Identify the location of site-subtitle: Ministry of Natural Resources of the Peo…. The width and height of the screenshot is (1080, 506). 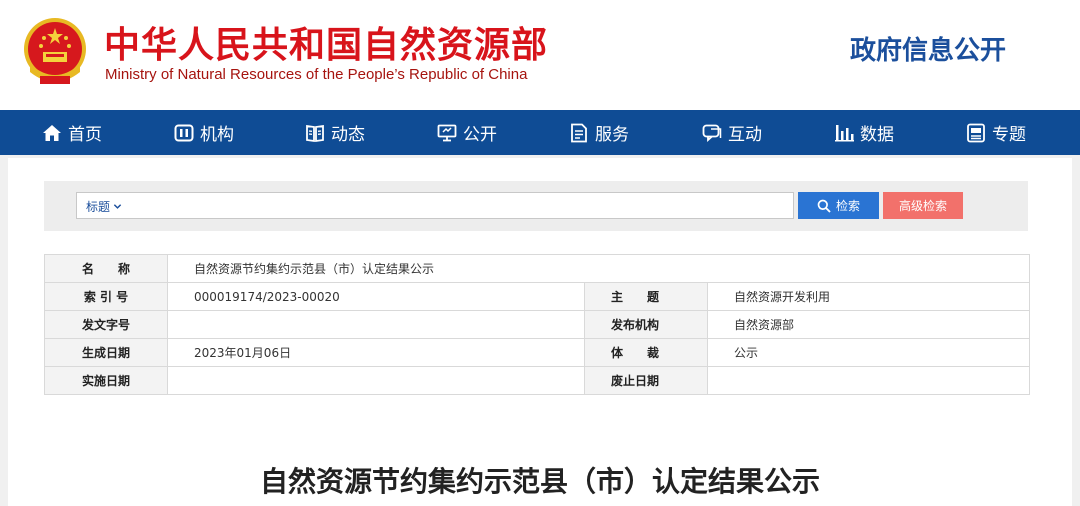
(316, 74).